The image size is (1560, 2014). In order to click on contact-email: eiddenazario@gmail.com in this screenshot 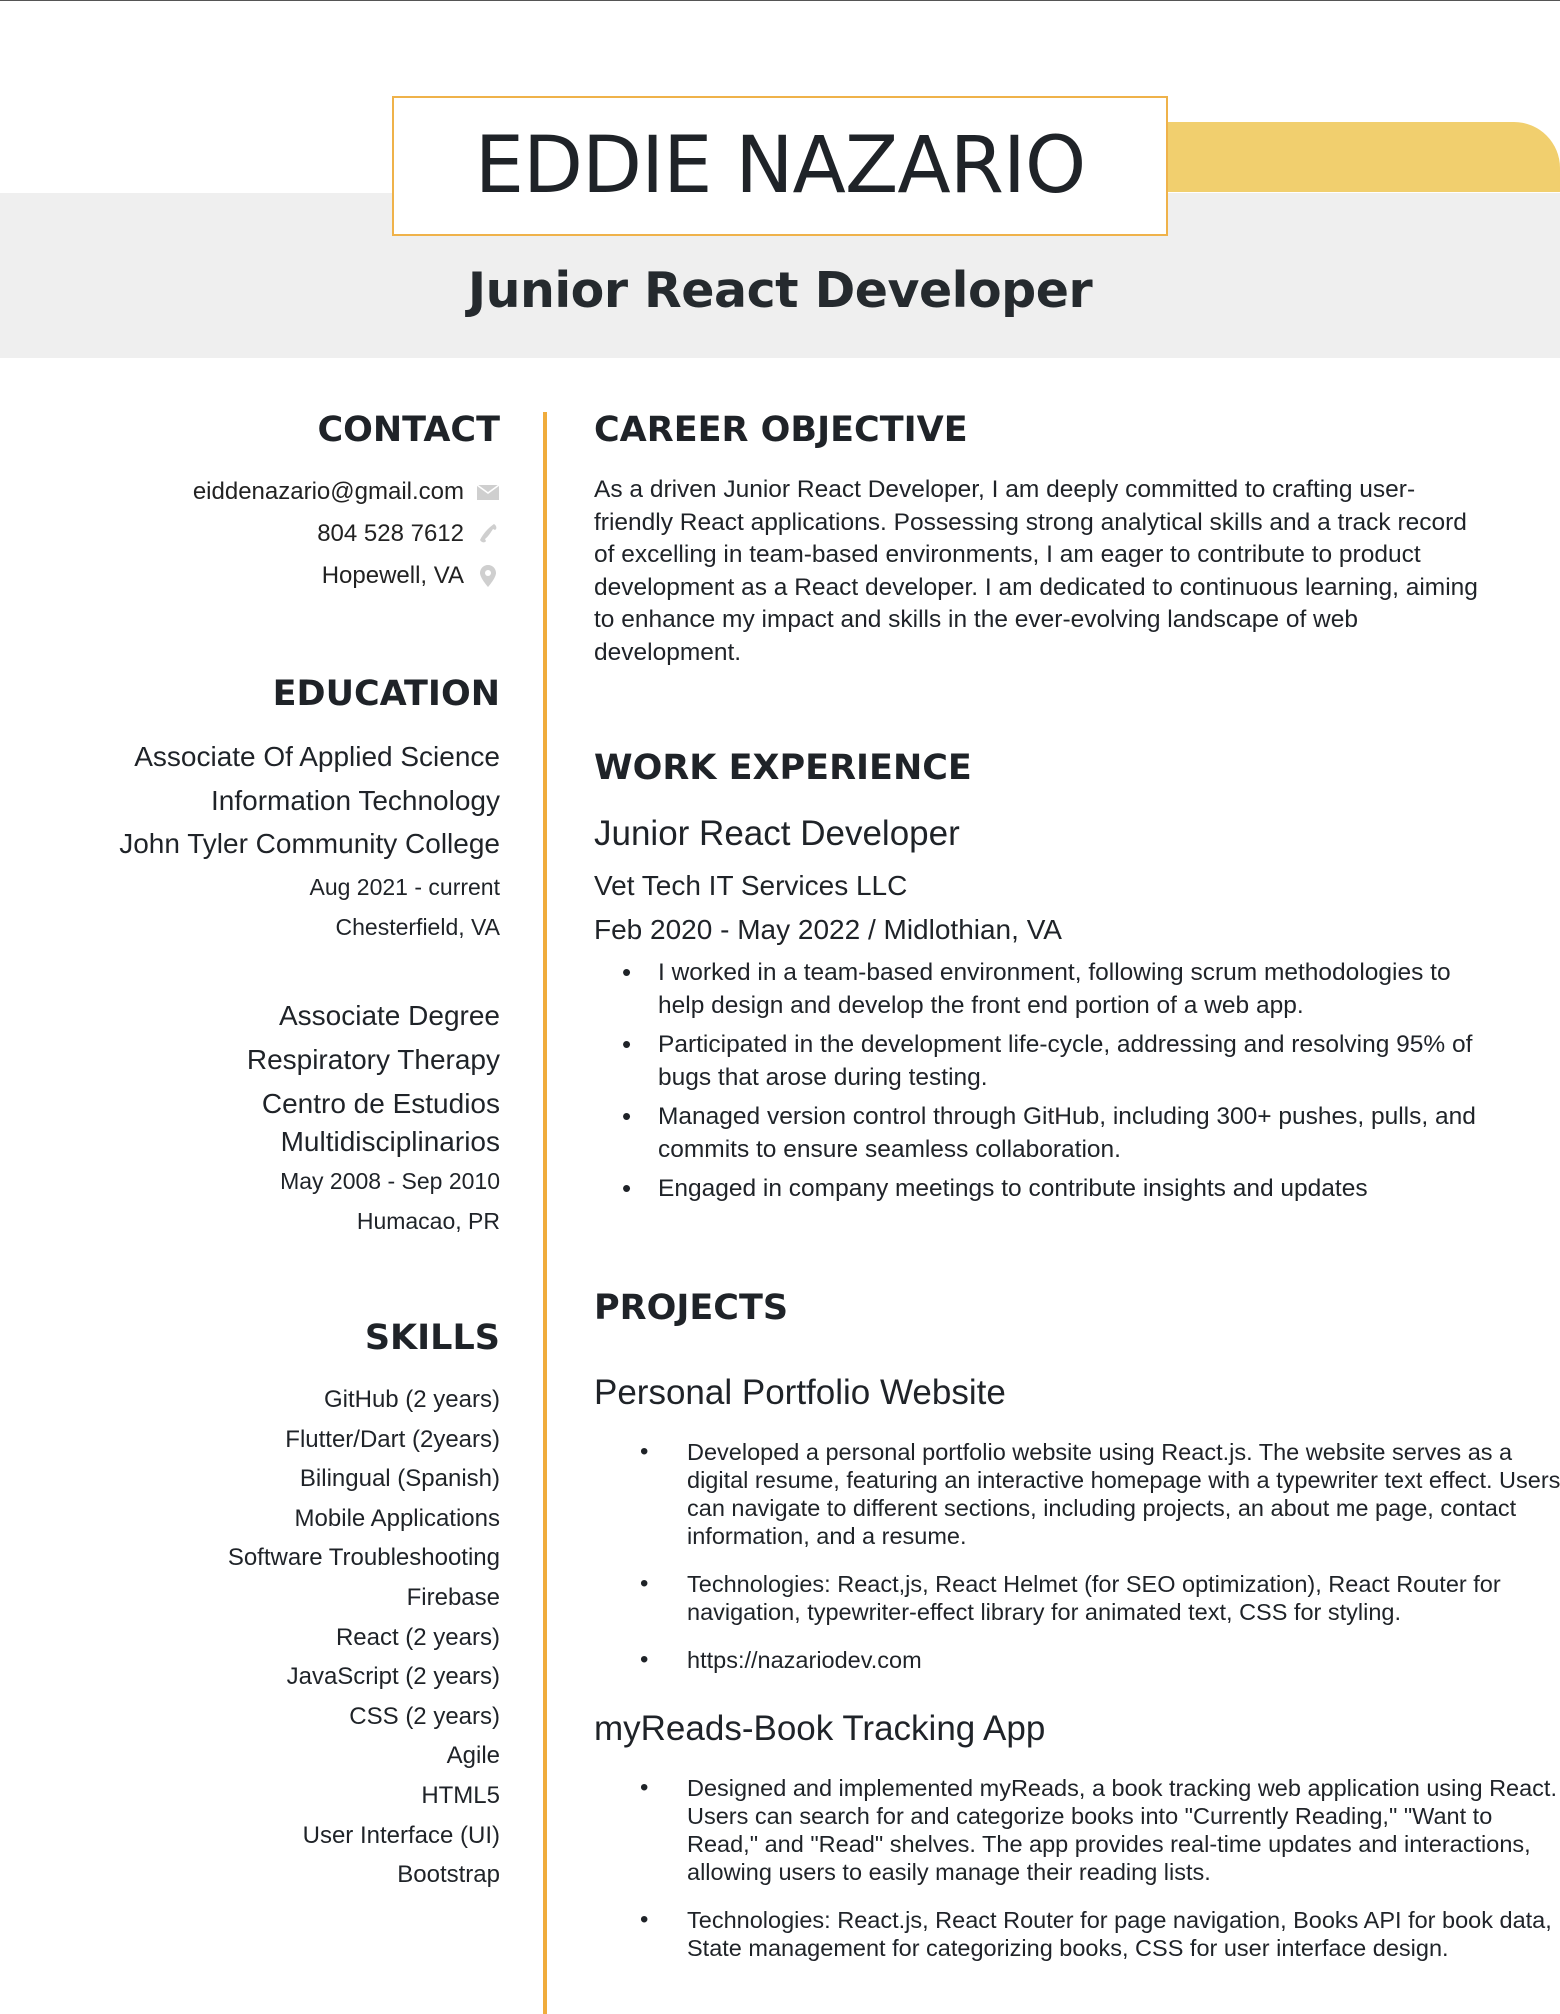, I will do `click(346, 492)`.